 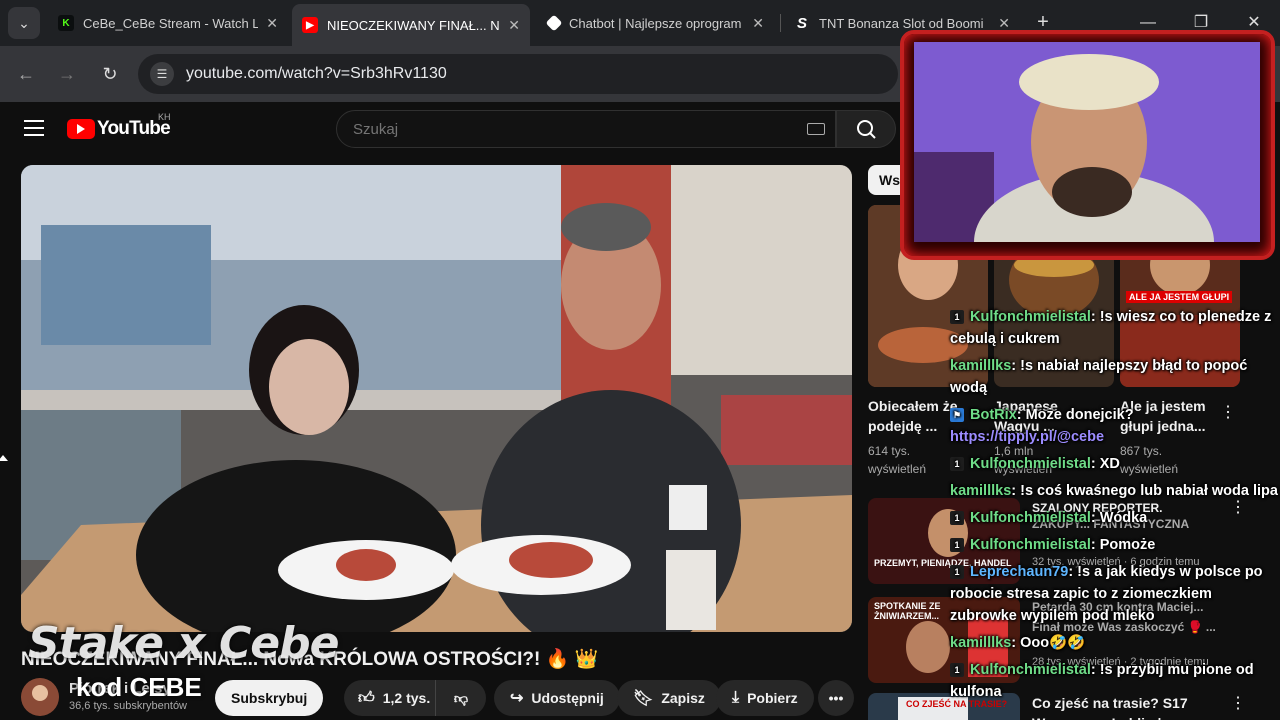 I want to click on url-text: youtube.com/watch?v=Srb3hRv1130, so click(x=316, y=73).